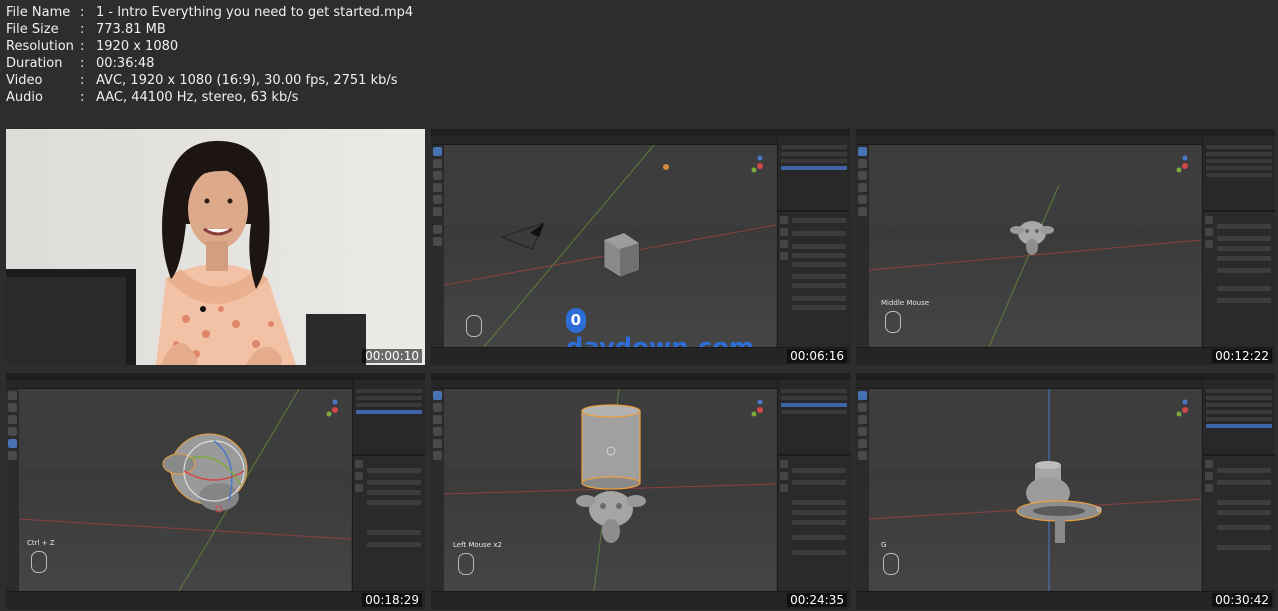 The height and width of the screenshot is (611, 1278). I want to click on annotate-tool-icon, so click(437, 229).